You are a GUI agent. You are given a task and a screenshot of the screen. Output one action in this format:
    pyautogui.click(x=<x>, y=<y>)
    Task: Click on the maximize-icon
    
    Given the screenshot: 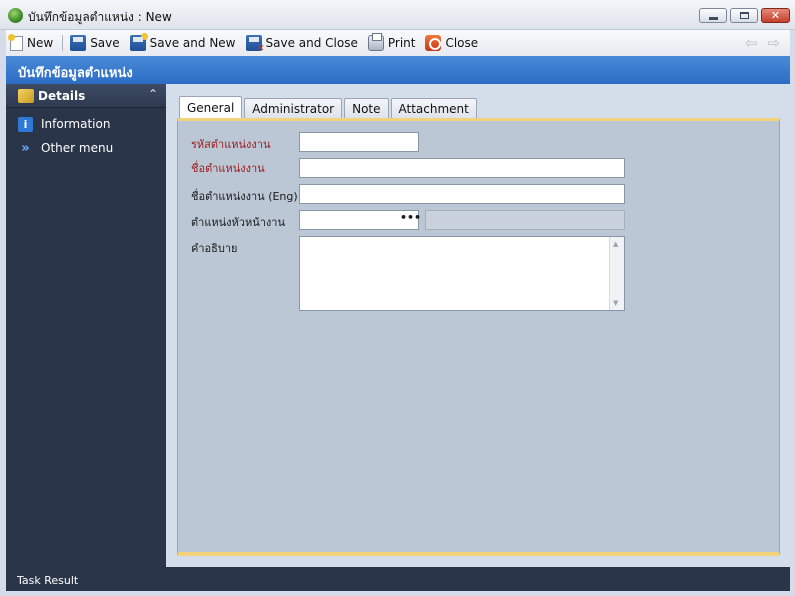 What is the action you would take?
    pyautogui.click(x=744, y=15)
    